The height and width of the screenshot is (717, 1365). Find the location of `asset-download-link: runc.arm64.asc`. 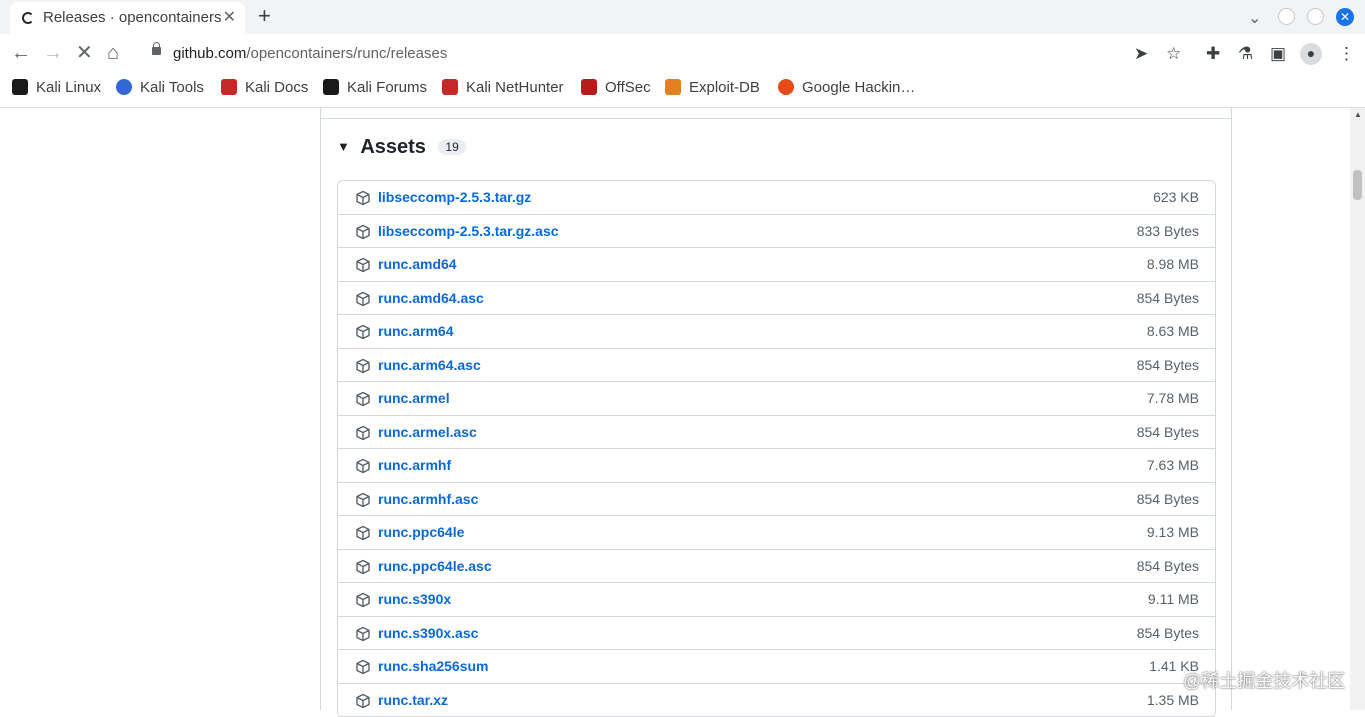

asset-download-link: runc.arm64.asc is located at coordinates (429, 365).